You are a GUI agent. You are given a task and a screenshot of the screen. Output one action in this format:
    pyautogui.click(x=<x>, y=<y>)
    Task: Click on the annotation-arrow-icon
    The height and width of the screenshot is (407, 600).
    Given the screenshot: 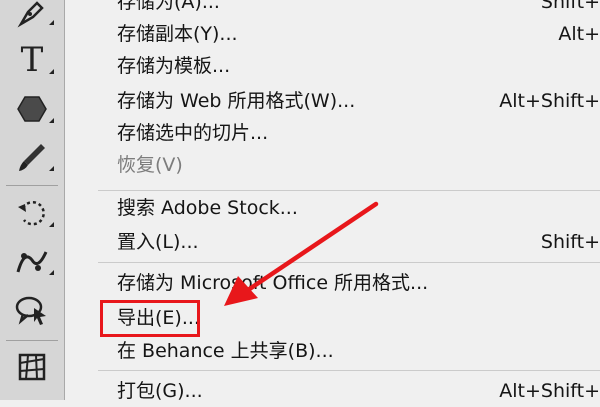 What is the action you would take?
    pyautogui.click(x=301, y=253)
    